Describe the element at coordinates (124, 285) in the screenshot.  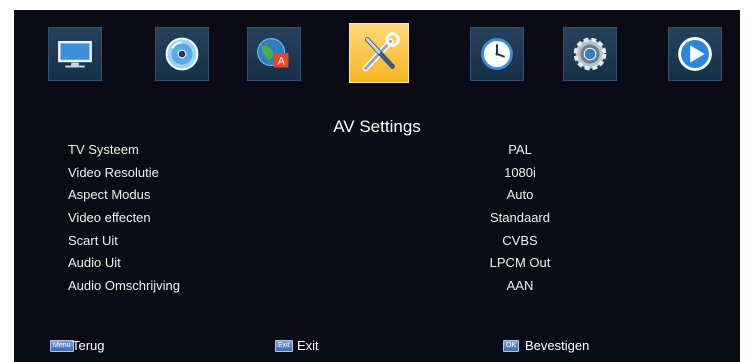
I see `setting-label: Audio Omschrijving` at that location.